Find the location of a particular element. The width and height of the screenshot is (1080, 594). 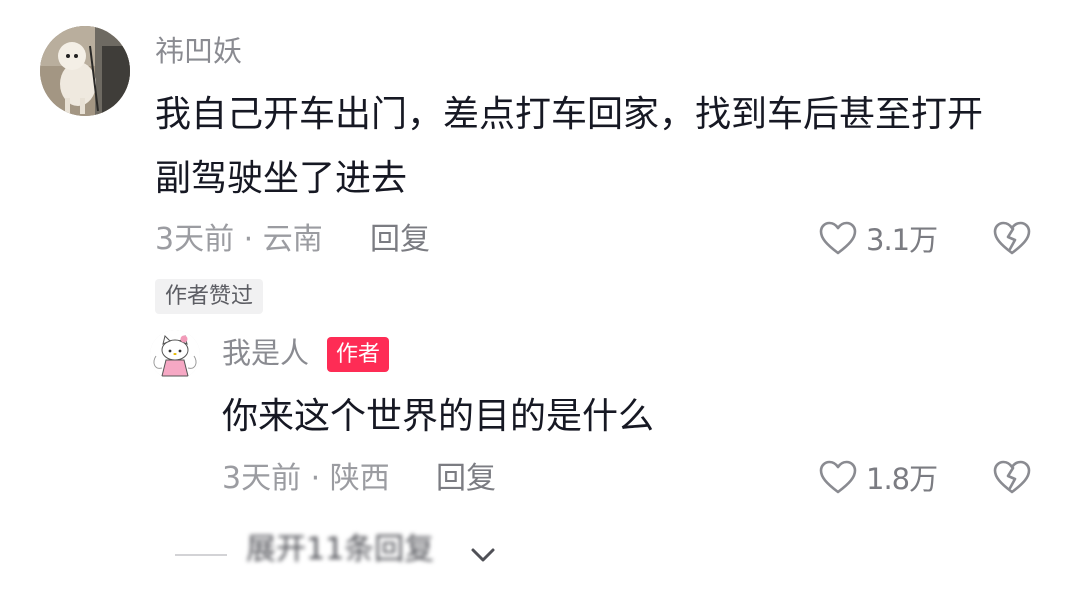

commenter-avatar is located at coordinates (85, 71).